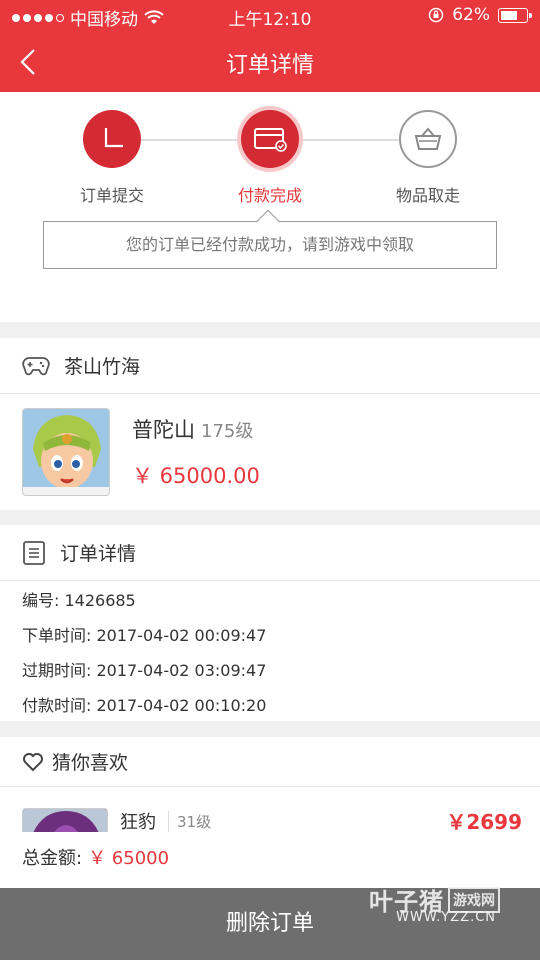  I want to click on watermark-url: WWW.YZZ.CN, so click(446, 917).